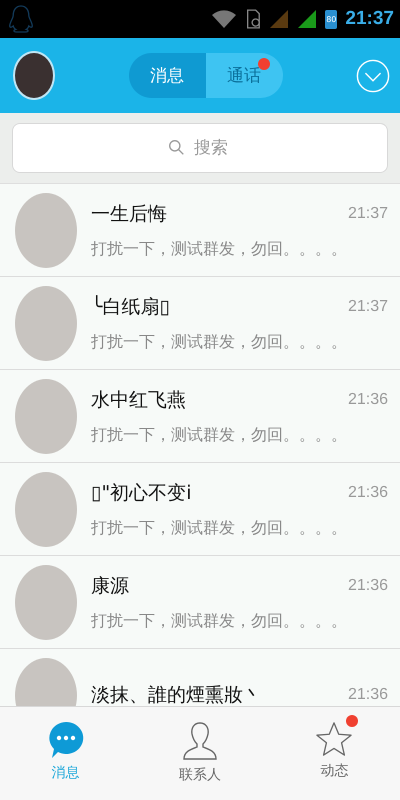 This screenshot has height=800, width=400. Describe the element at coordinates (200, 741) in the screenshot. I see `person-icon` at that location.